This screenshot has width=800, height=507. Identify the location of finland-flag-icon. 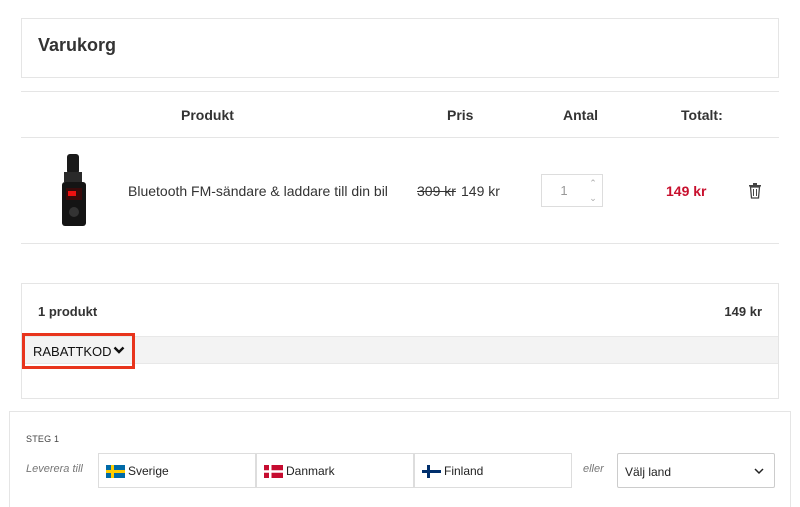
(431, 471).